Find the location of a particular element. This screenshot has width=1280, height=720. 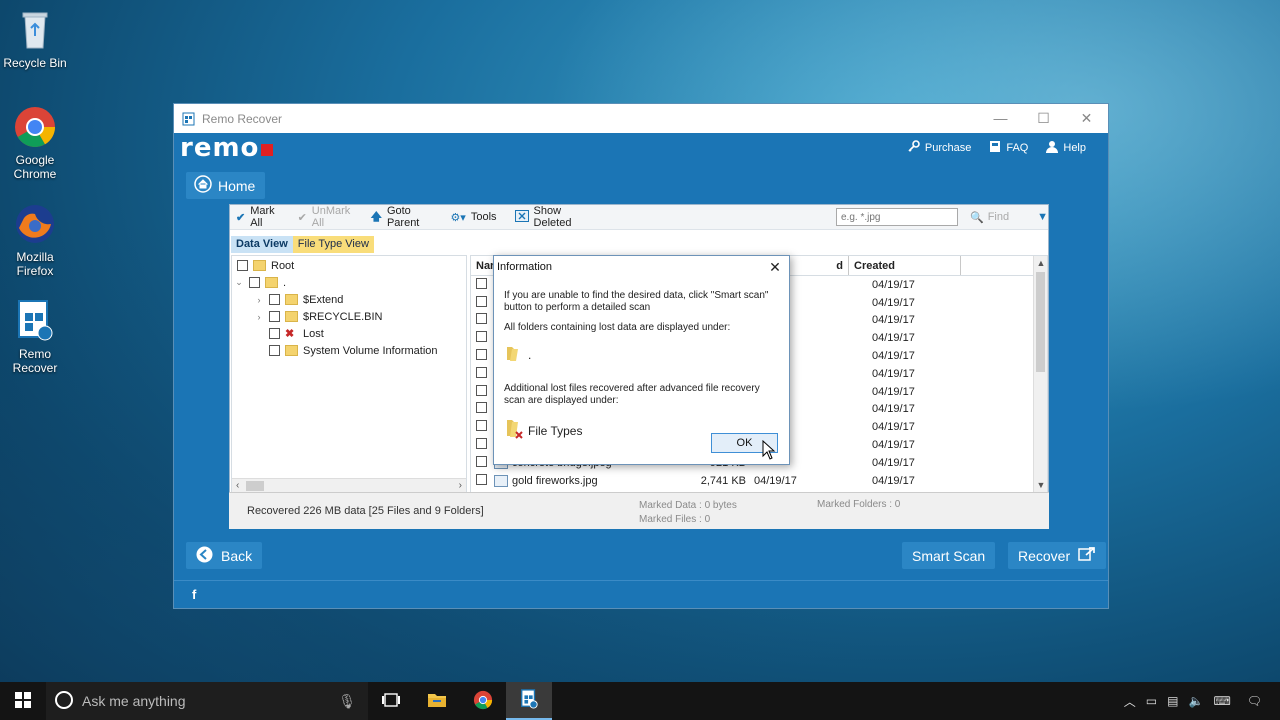

tree-item: ✖ Lost is located at coordinates (296, 333).